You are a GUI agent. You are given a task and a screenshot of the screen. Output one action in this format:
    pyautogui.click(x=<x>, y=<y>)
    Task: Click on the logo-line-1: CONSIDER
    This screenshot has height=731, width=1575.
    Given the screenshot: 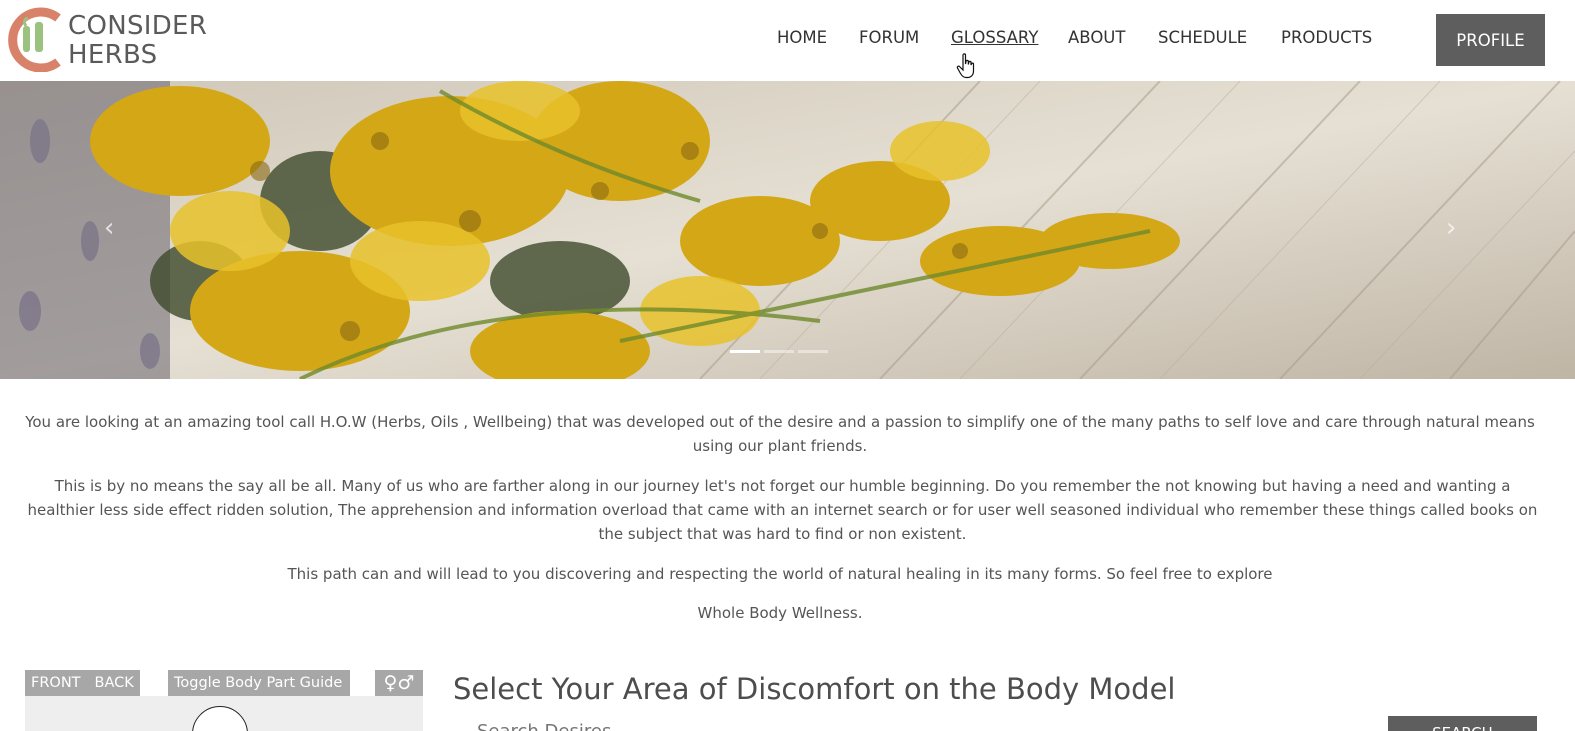 What is the action you would take?
    pyautogui.click(x=138, y=26)
    